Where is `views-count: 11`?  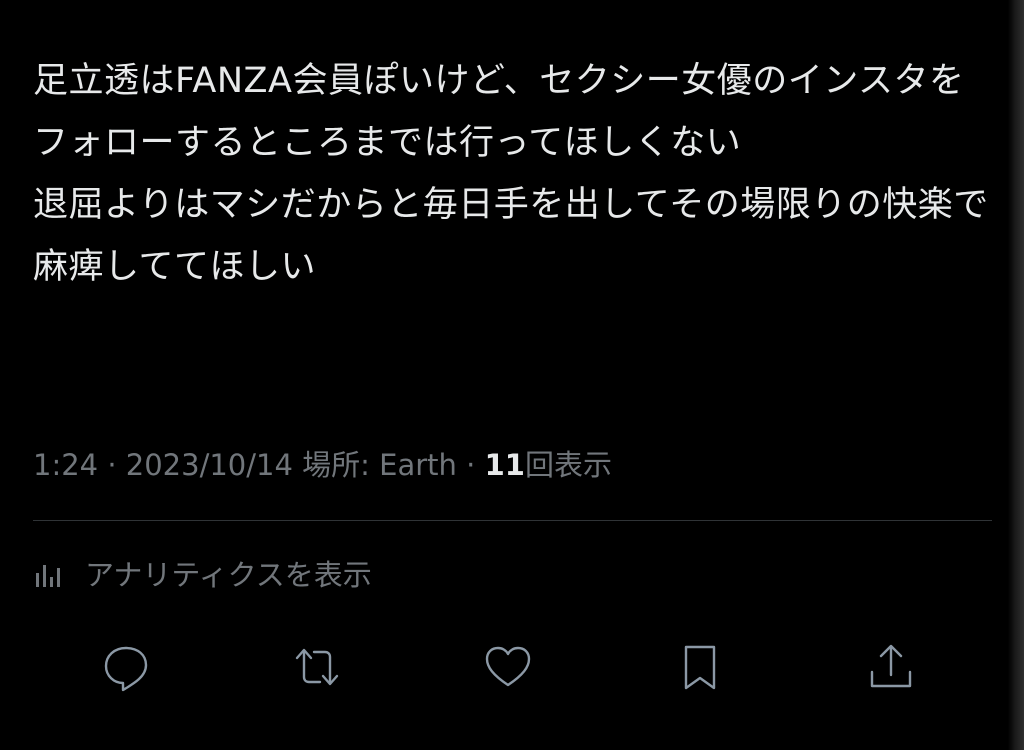
views-count: 11 is located at coordinates (504, 465).